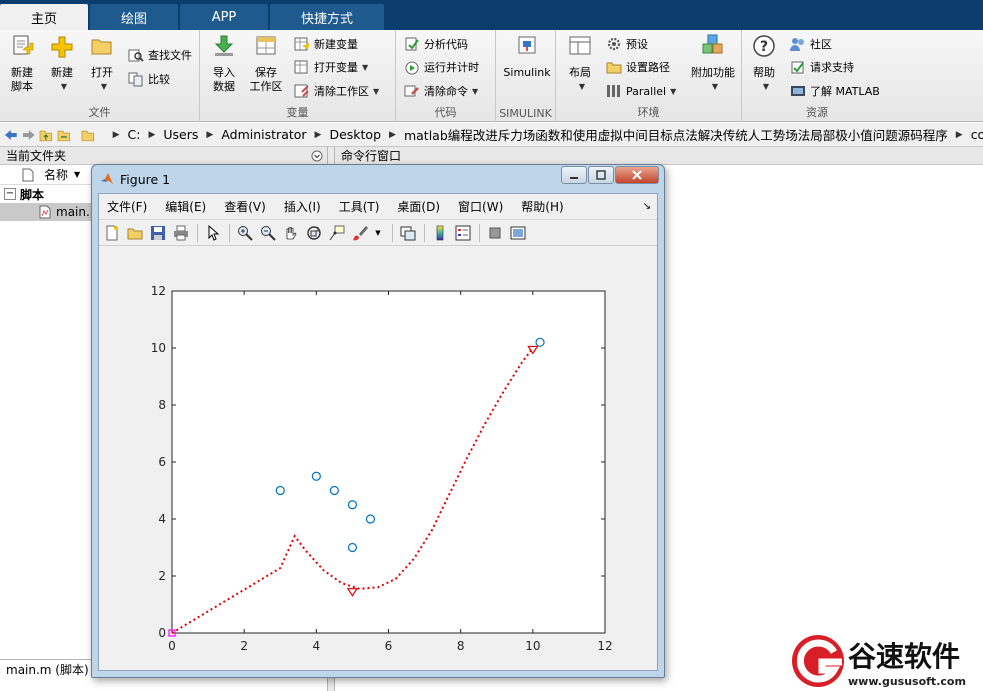  I want to click on set-path-icon, so click(614, 68).